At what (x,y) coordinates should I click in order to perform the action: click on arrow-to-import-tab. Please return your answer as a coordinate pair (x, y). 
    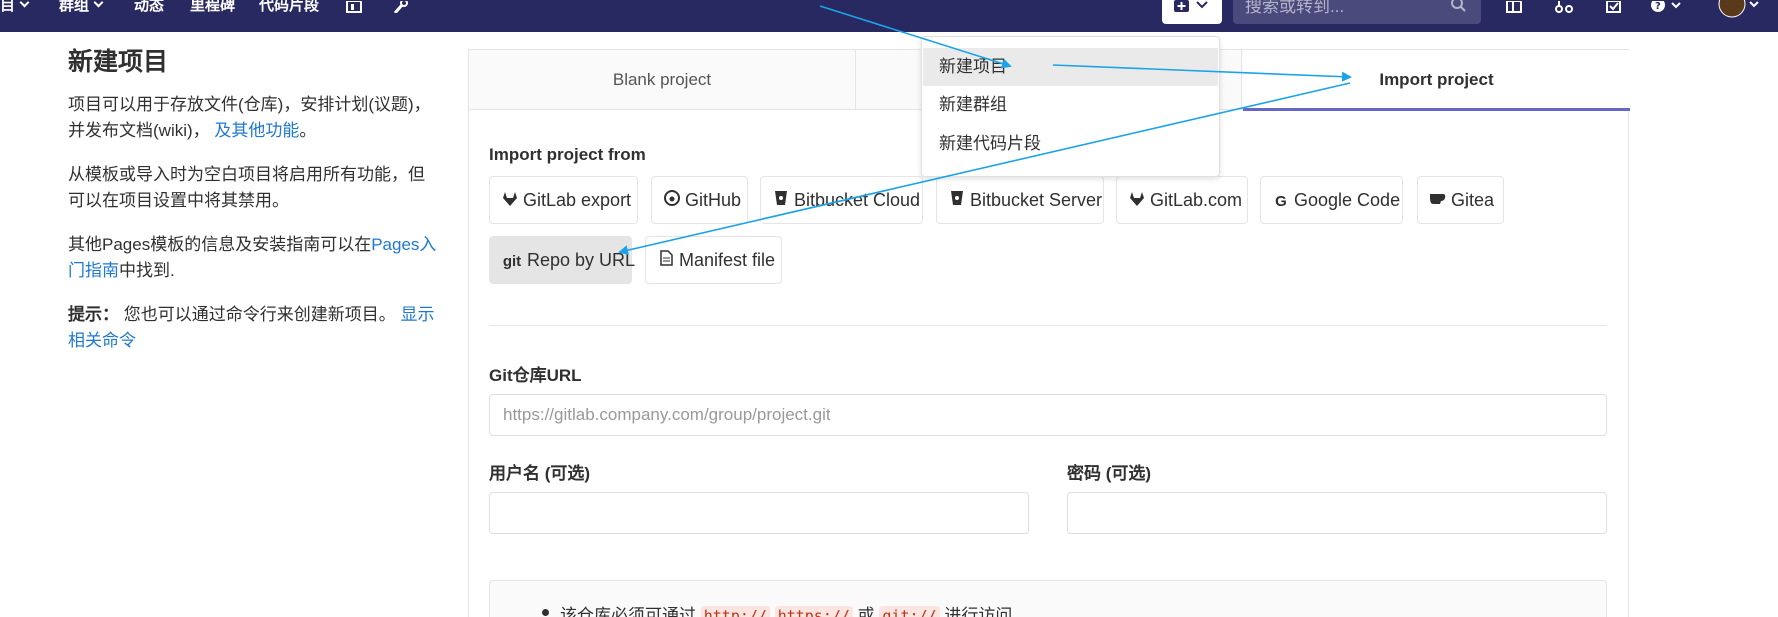
    Looking at the image, I should click on (1202, 73).